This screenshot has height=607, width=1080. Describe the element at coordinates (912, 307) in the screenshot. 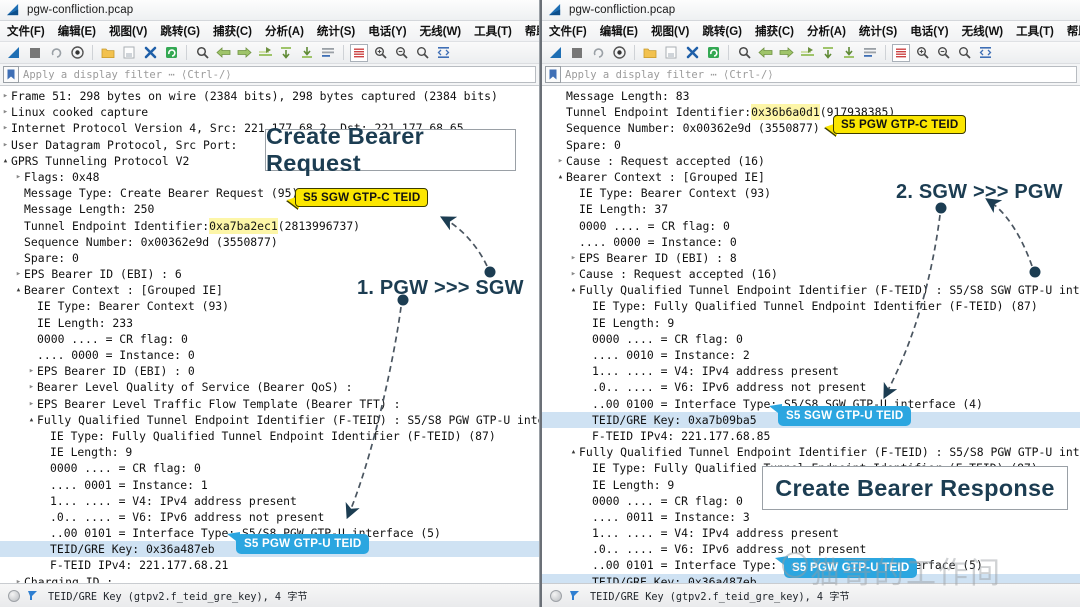

I see `arrow-4-to-teid-row` at that location.